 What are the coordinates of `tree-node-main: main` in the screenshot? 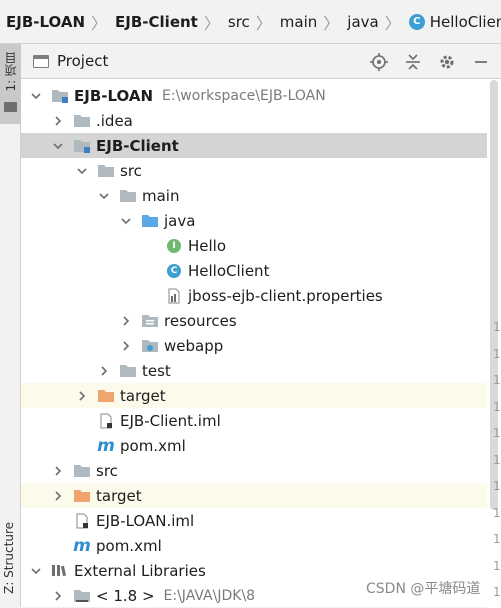 It's located at (254, 195).